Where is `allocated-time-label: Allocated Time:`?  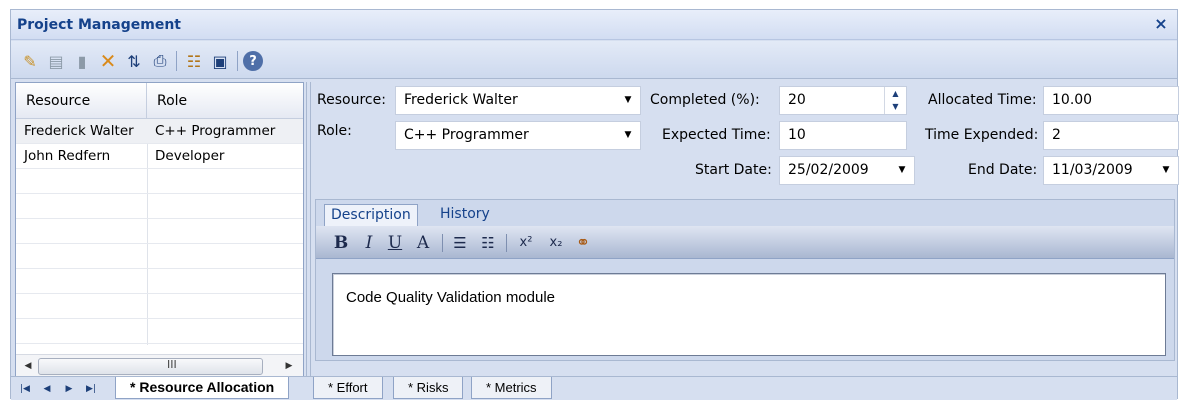 allocated-time-label: Allocated Time: is located at coordinates (982, 100).